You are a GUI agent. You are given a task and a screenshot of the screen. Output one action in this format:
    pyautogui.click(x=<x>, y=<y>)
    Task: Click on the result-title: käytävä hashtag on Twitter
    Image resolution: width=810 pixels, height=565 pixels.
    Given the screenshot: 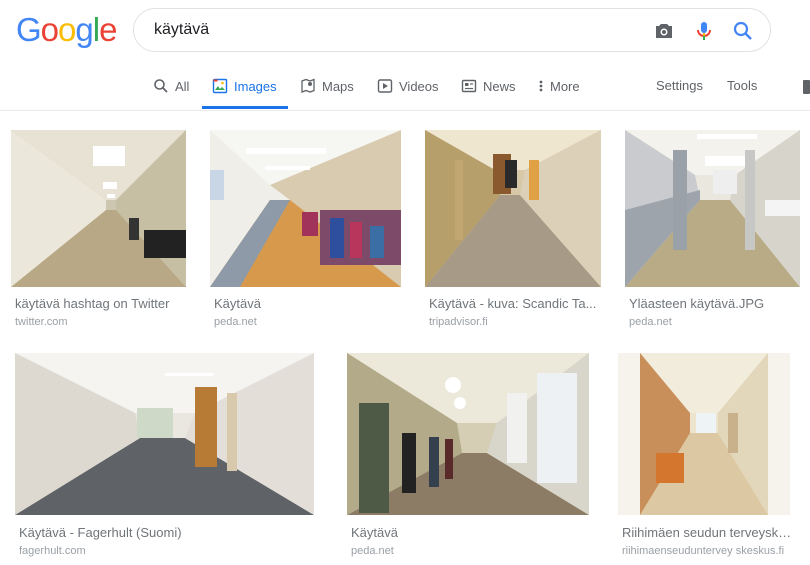 What is the action you would take?
    pyautogui.click(x=100, y=303)
    